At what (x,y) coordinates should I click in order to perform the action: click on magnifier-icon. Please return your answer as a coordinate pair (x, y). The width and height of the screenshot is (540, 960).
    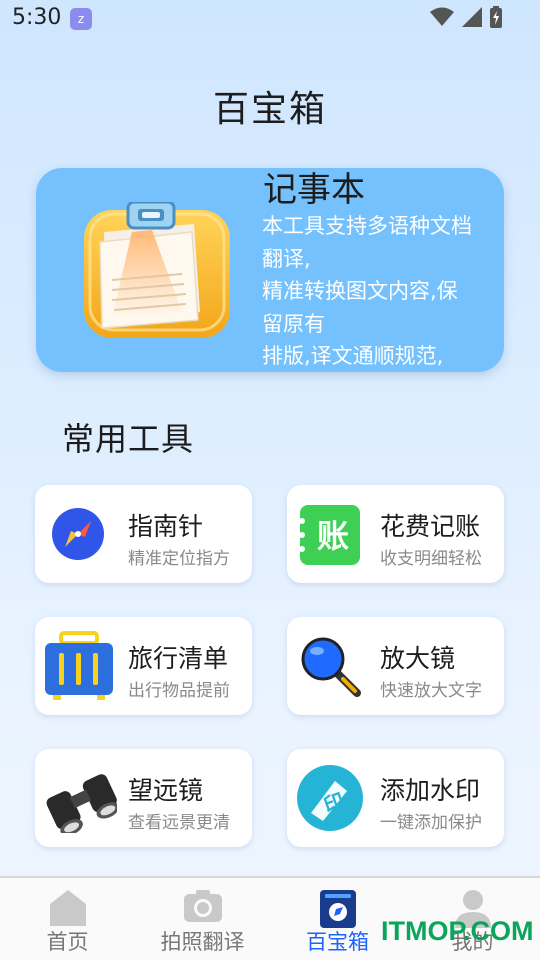
    Looking at the image, I should click on (331, 667).